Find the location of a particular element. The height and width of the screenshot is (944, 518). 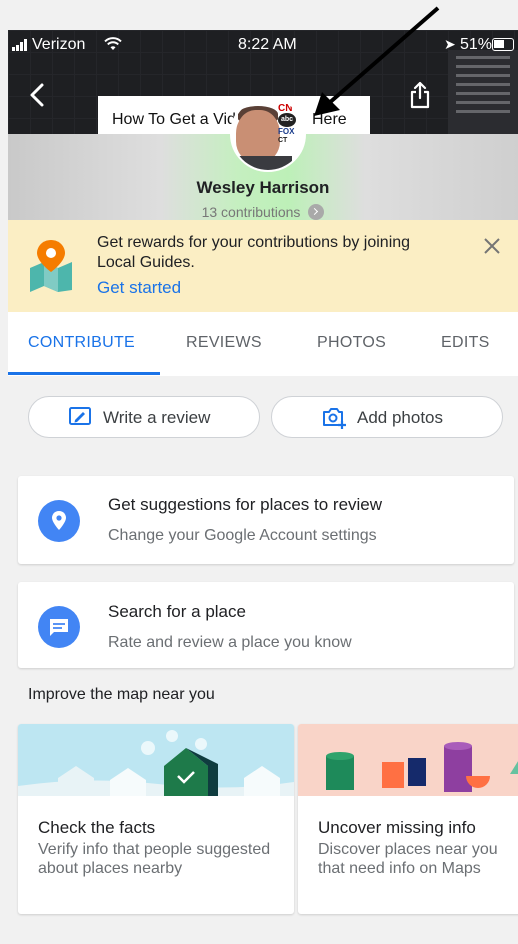

cover-photo-panel is located at coordinates (483, 92).